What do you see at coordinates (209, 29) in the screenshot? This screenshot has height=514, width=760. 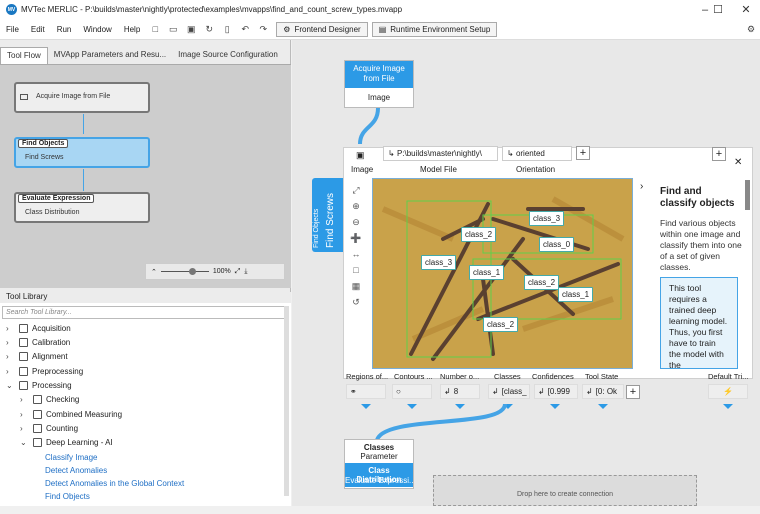 I see `run-icon: ↻` at bounding box center [209, 29].